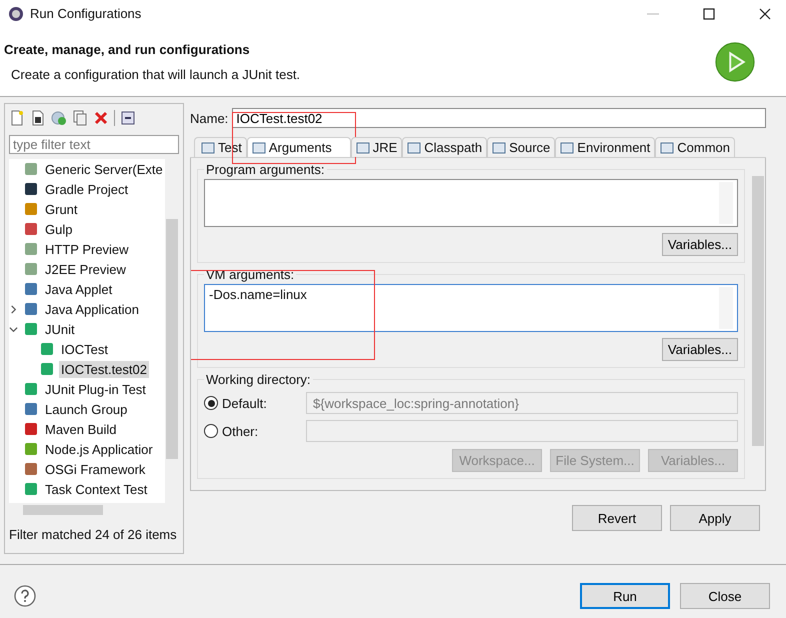 Image resolution: width=786 pixels, height=618 pixels. I want to click on tab: Environment, so click(605, 147).